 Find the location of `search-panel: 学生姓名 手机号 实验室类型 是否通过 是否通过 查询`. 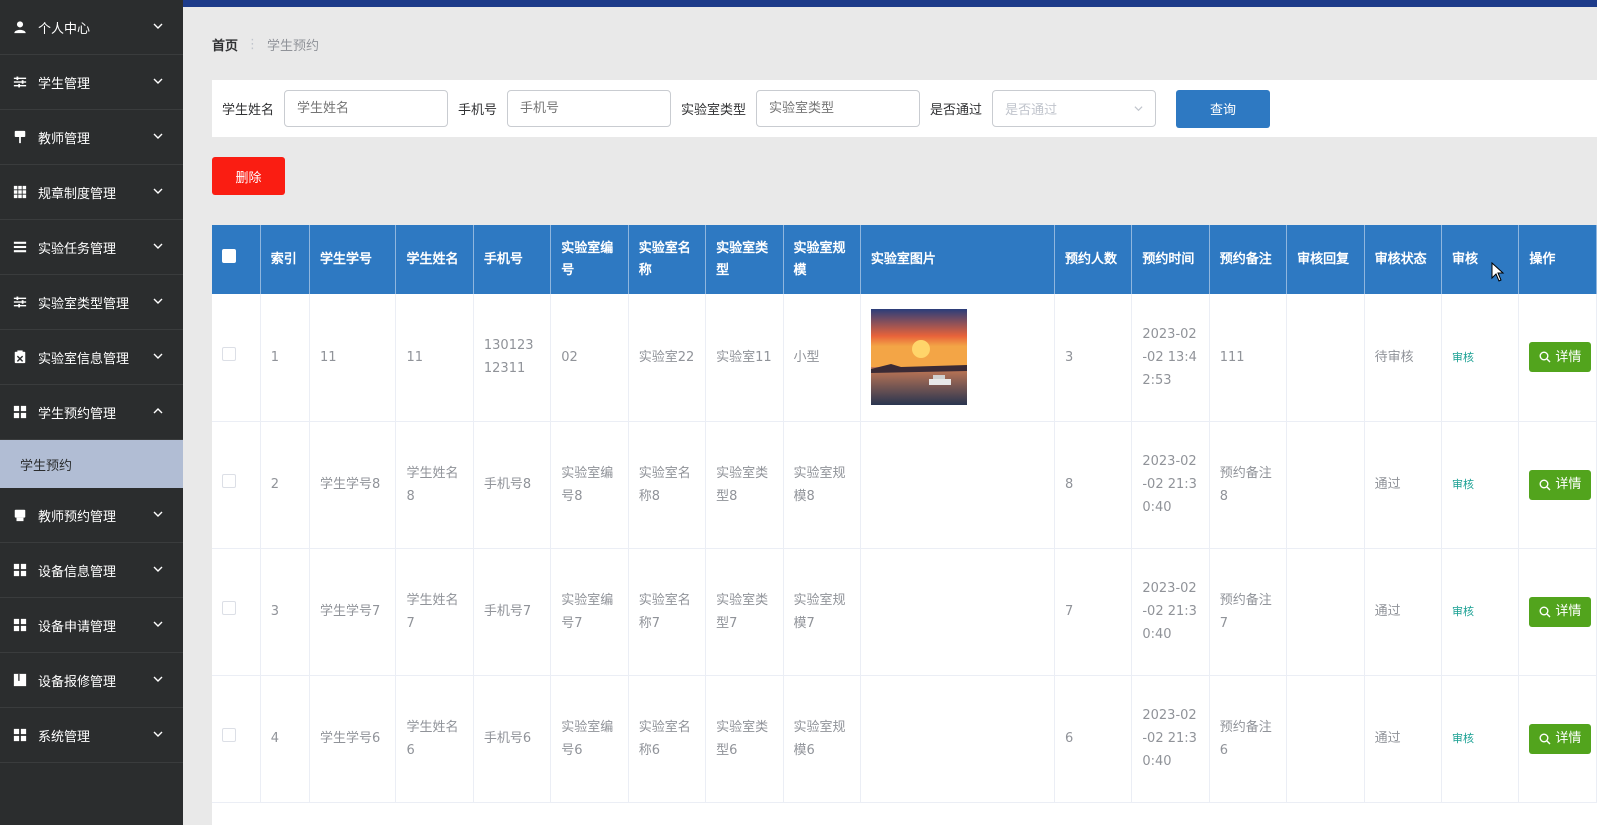

search-panel: 学生姓名 手机号 实验室类型 是否通过 是否通过 查询 is located at coordinates (904, 108).